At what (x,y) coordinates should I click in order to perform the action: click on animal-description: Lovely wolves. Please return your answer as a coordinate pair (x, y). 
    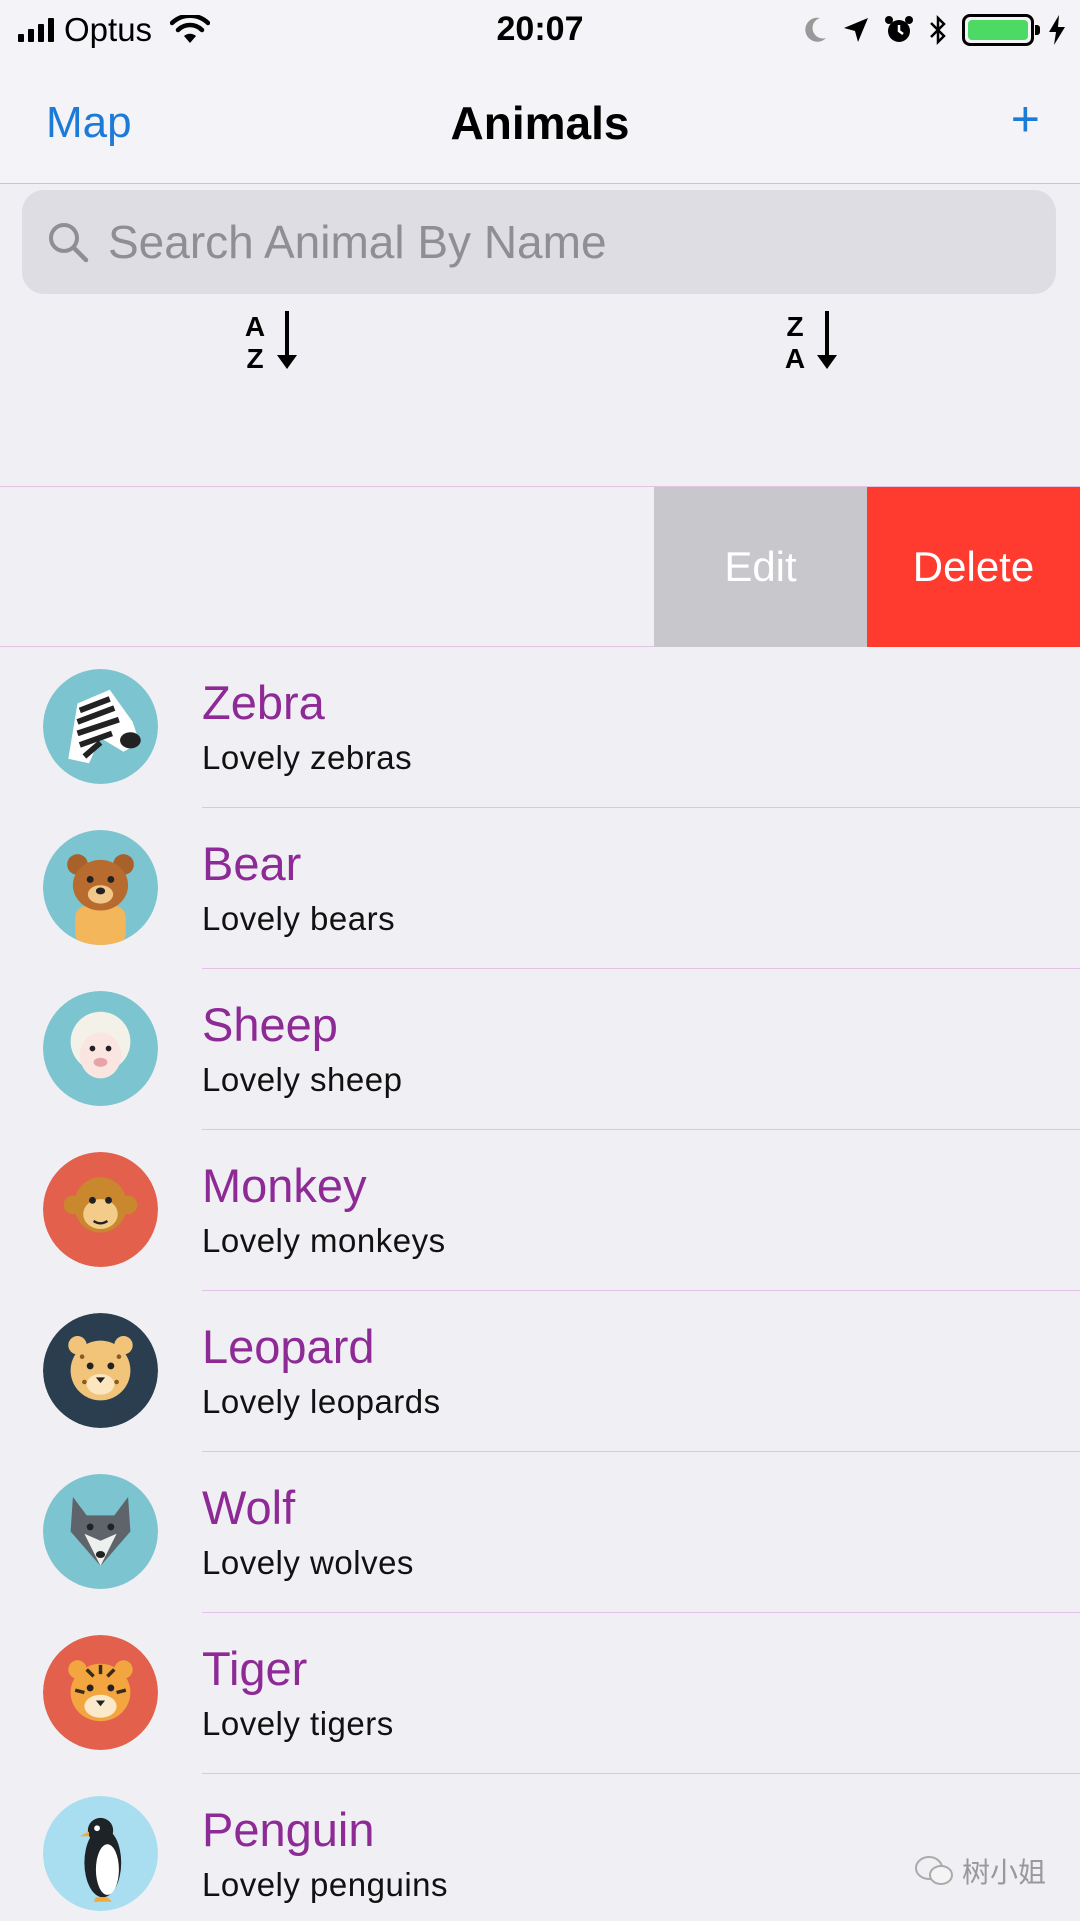
    Looking at the image, I should click on (308, 1562).